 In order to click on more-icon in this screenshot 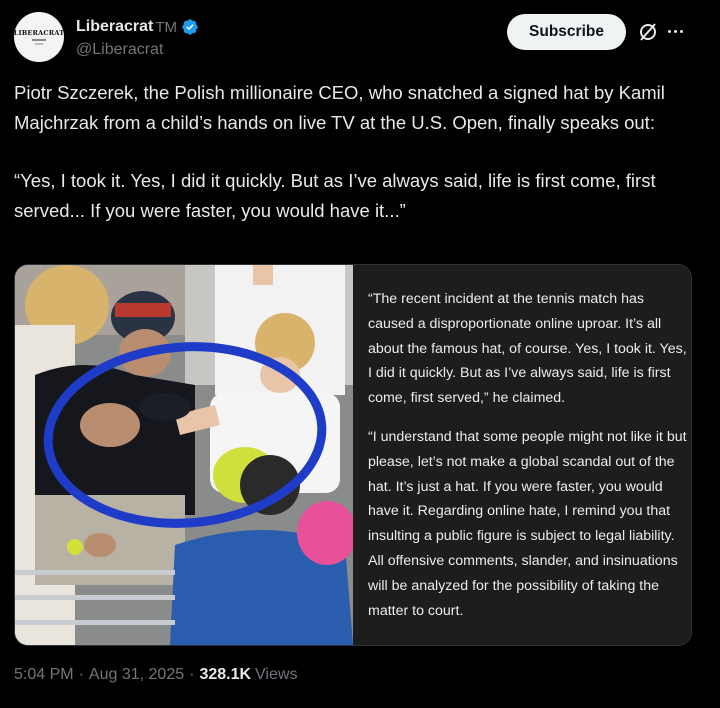, I will do `click(675, 31)`.